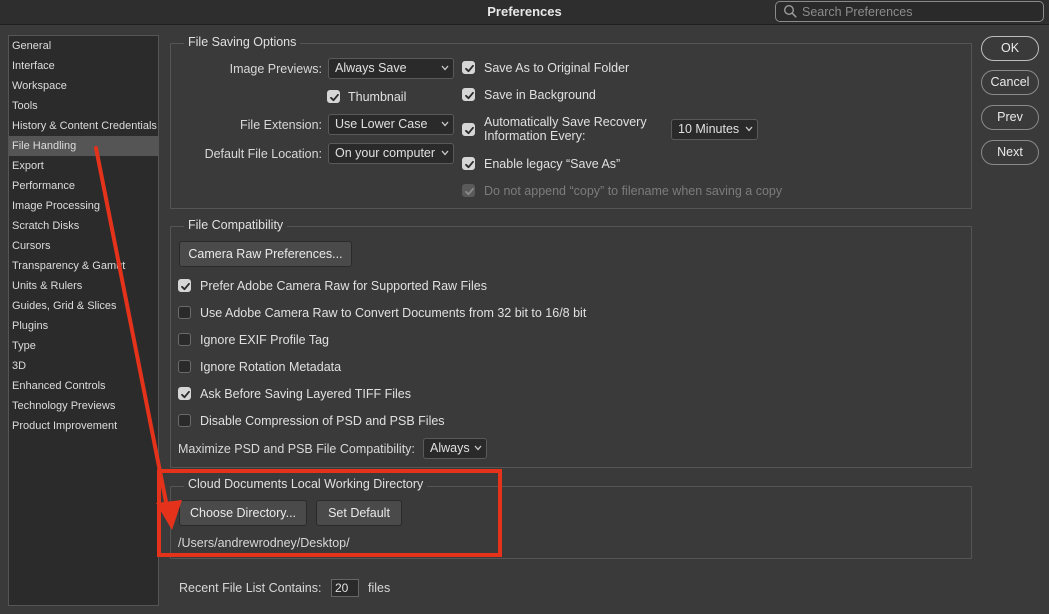 The width and height of the screenshot is (1049, 614). Describe the element at coordinates (83, 266) in the screenshot. I see `sidebar-item-transparency-gamut: Transparency & Gamut` at that location.